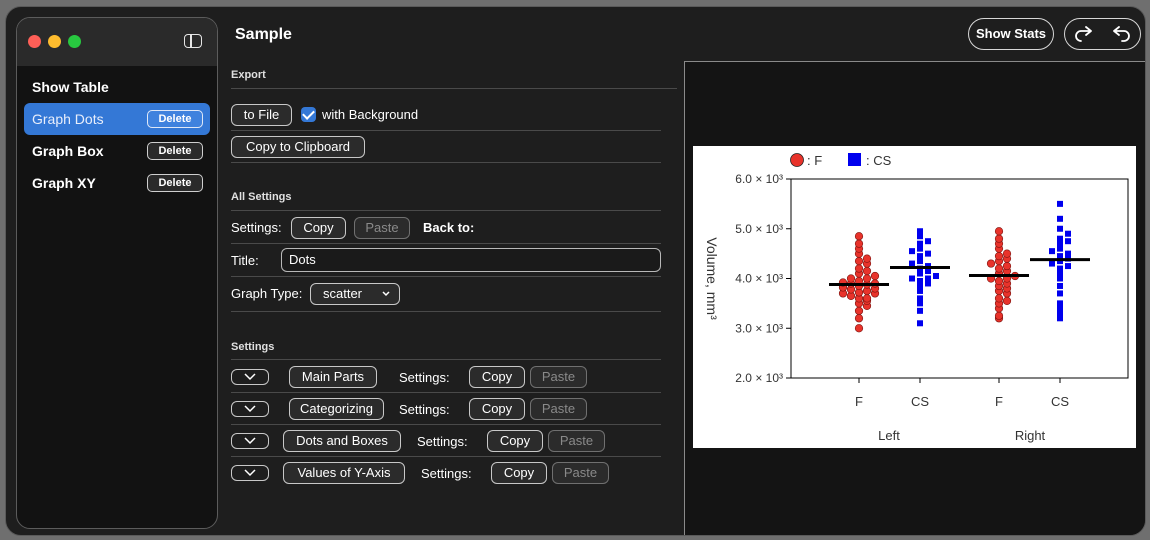 The image size is (1150, 540). Describe the element at coordinates (344, 473) in the screenshot. I see `values-of-y-axis-button: Values of Y-Axis` at that location.